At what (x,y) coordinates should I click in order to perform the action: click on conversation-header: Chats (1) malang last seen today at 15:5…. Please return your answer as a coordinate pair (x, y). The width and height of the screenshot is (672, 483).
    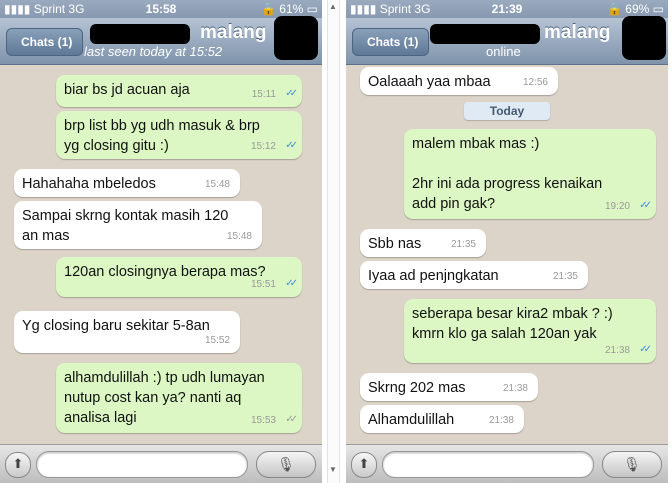
    Looking at the image, I should click on (161, 40).